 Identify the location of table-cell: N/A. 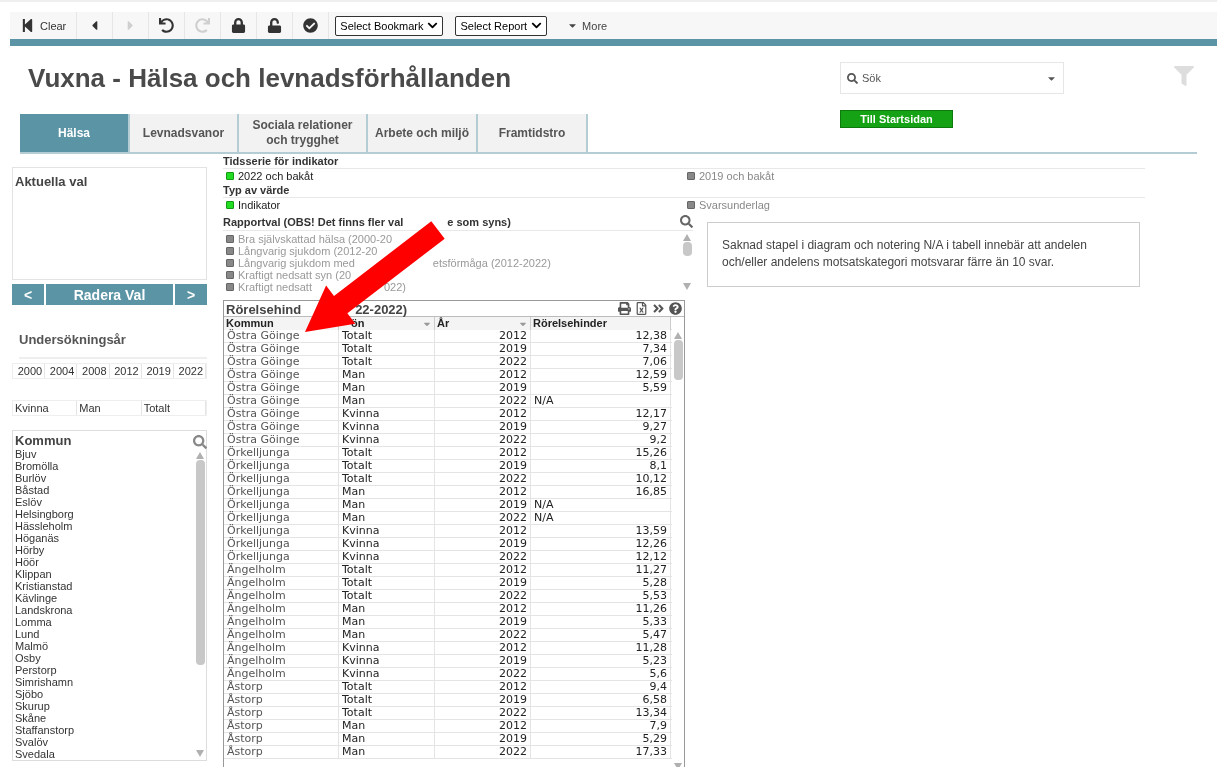
(601, 401).